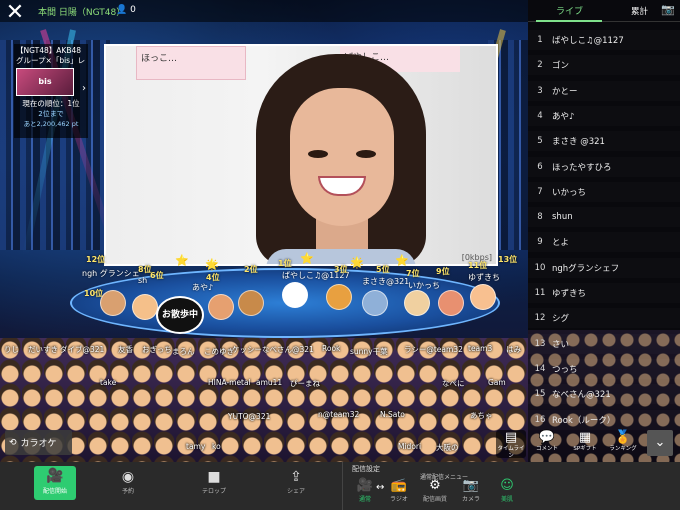  What do you see at coordinates (508, 259) in the screenshot?
I see `stage-rank: 13位` at bounding box center [508, 259].